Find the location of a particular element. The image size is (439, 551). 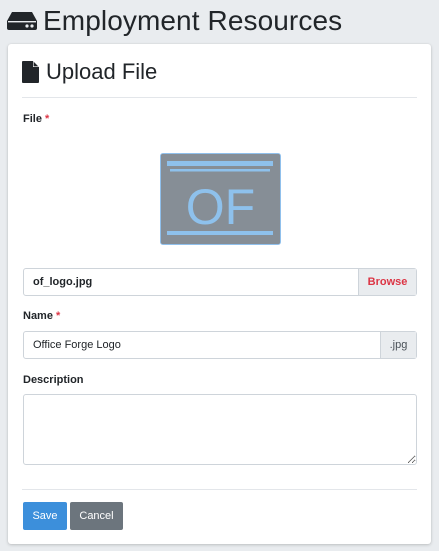

cancel-button: Cancel is located at coordinates (96, 516).